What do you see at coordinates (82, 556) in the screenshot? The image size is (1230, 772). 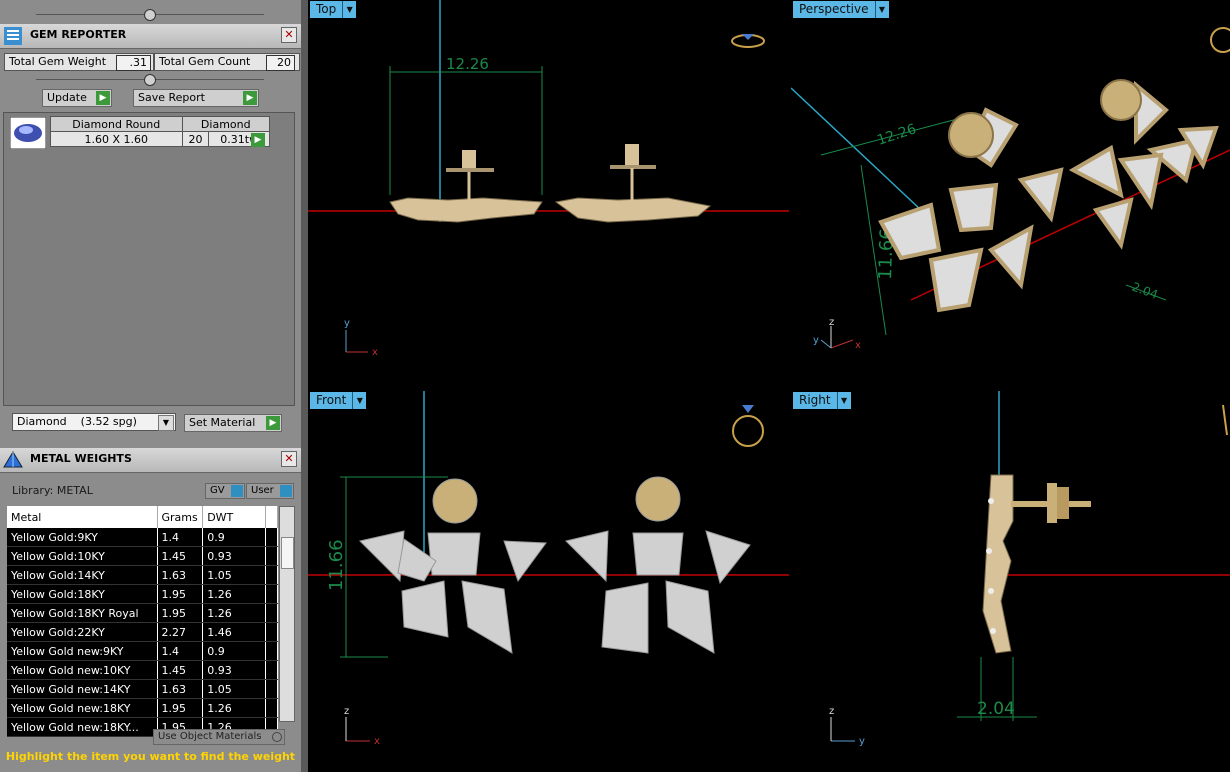 I see `metal-name-cell: Yellow Gold:10KY` at bounding box center [82, 556].